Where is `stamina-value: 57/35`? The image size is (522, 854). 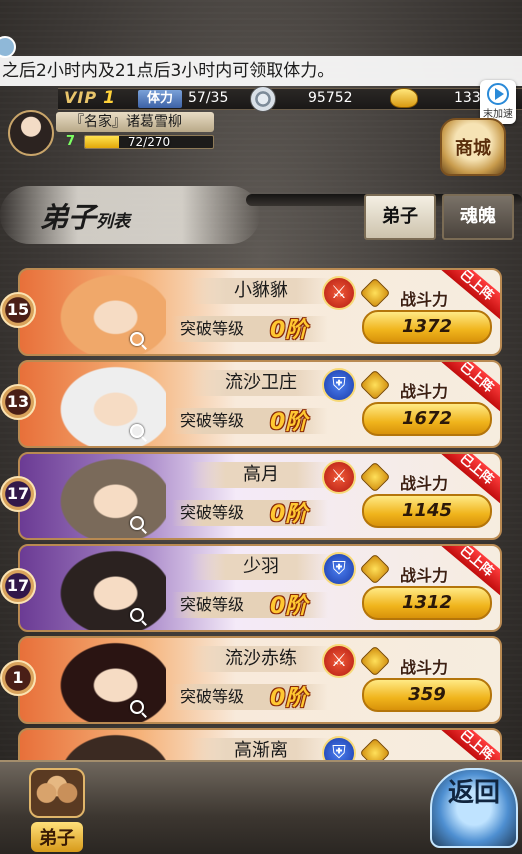 stamina-value: 57/35 is located at coordinates (208, 98).